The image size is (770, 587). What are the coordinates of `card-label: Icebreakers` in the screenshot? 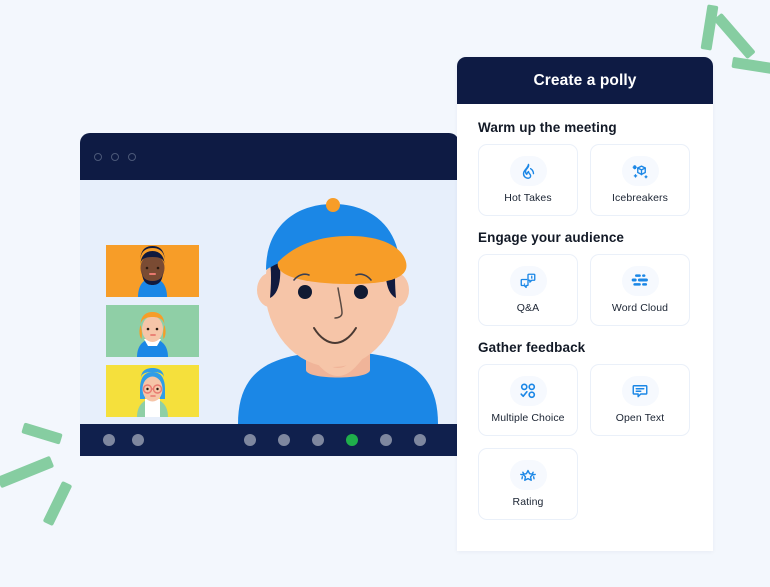 It's located at (640, 198).